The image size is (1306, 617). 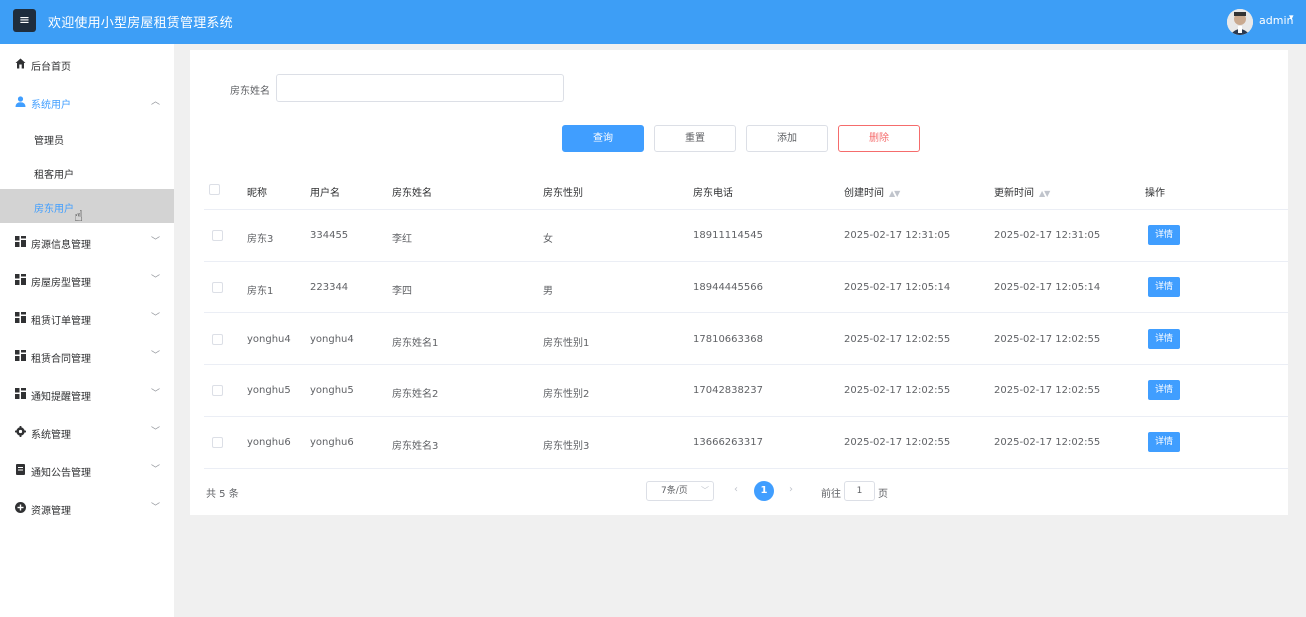 I want to click on sidebar-item-label: 通知提醒管理, so click(x=61, y=397).